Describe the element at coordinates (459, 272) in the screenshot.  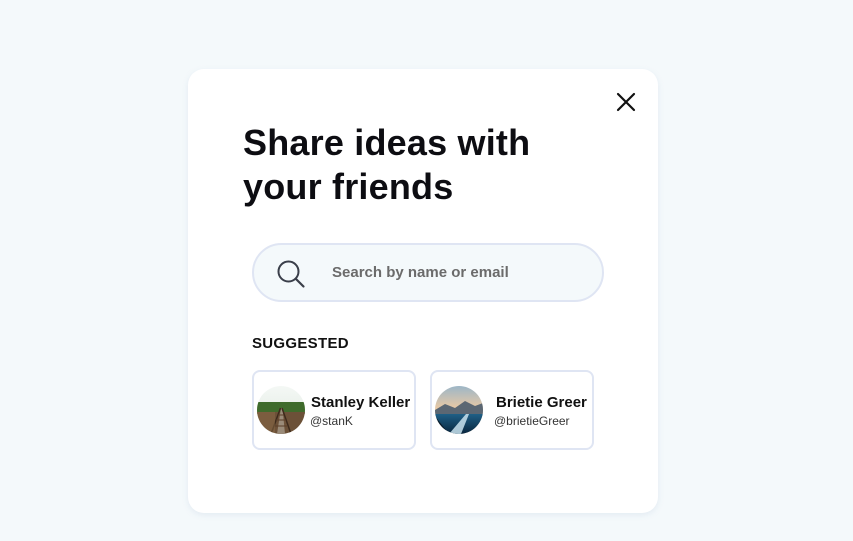
I see `search-input` at that location.